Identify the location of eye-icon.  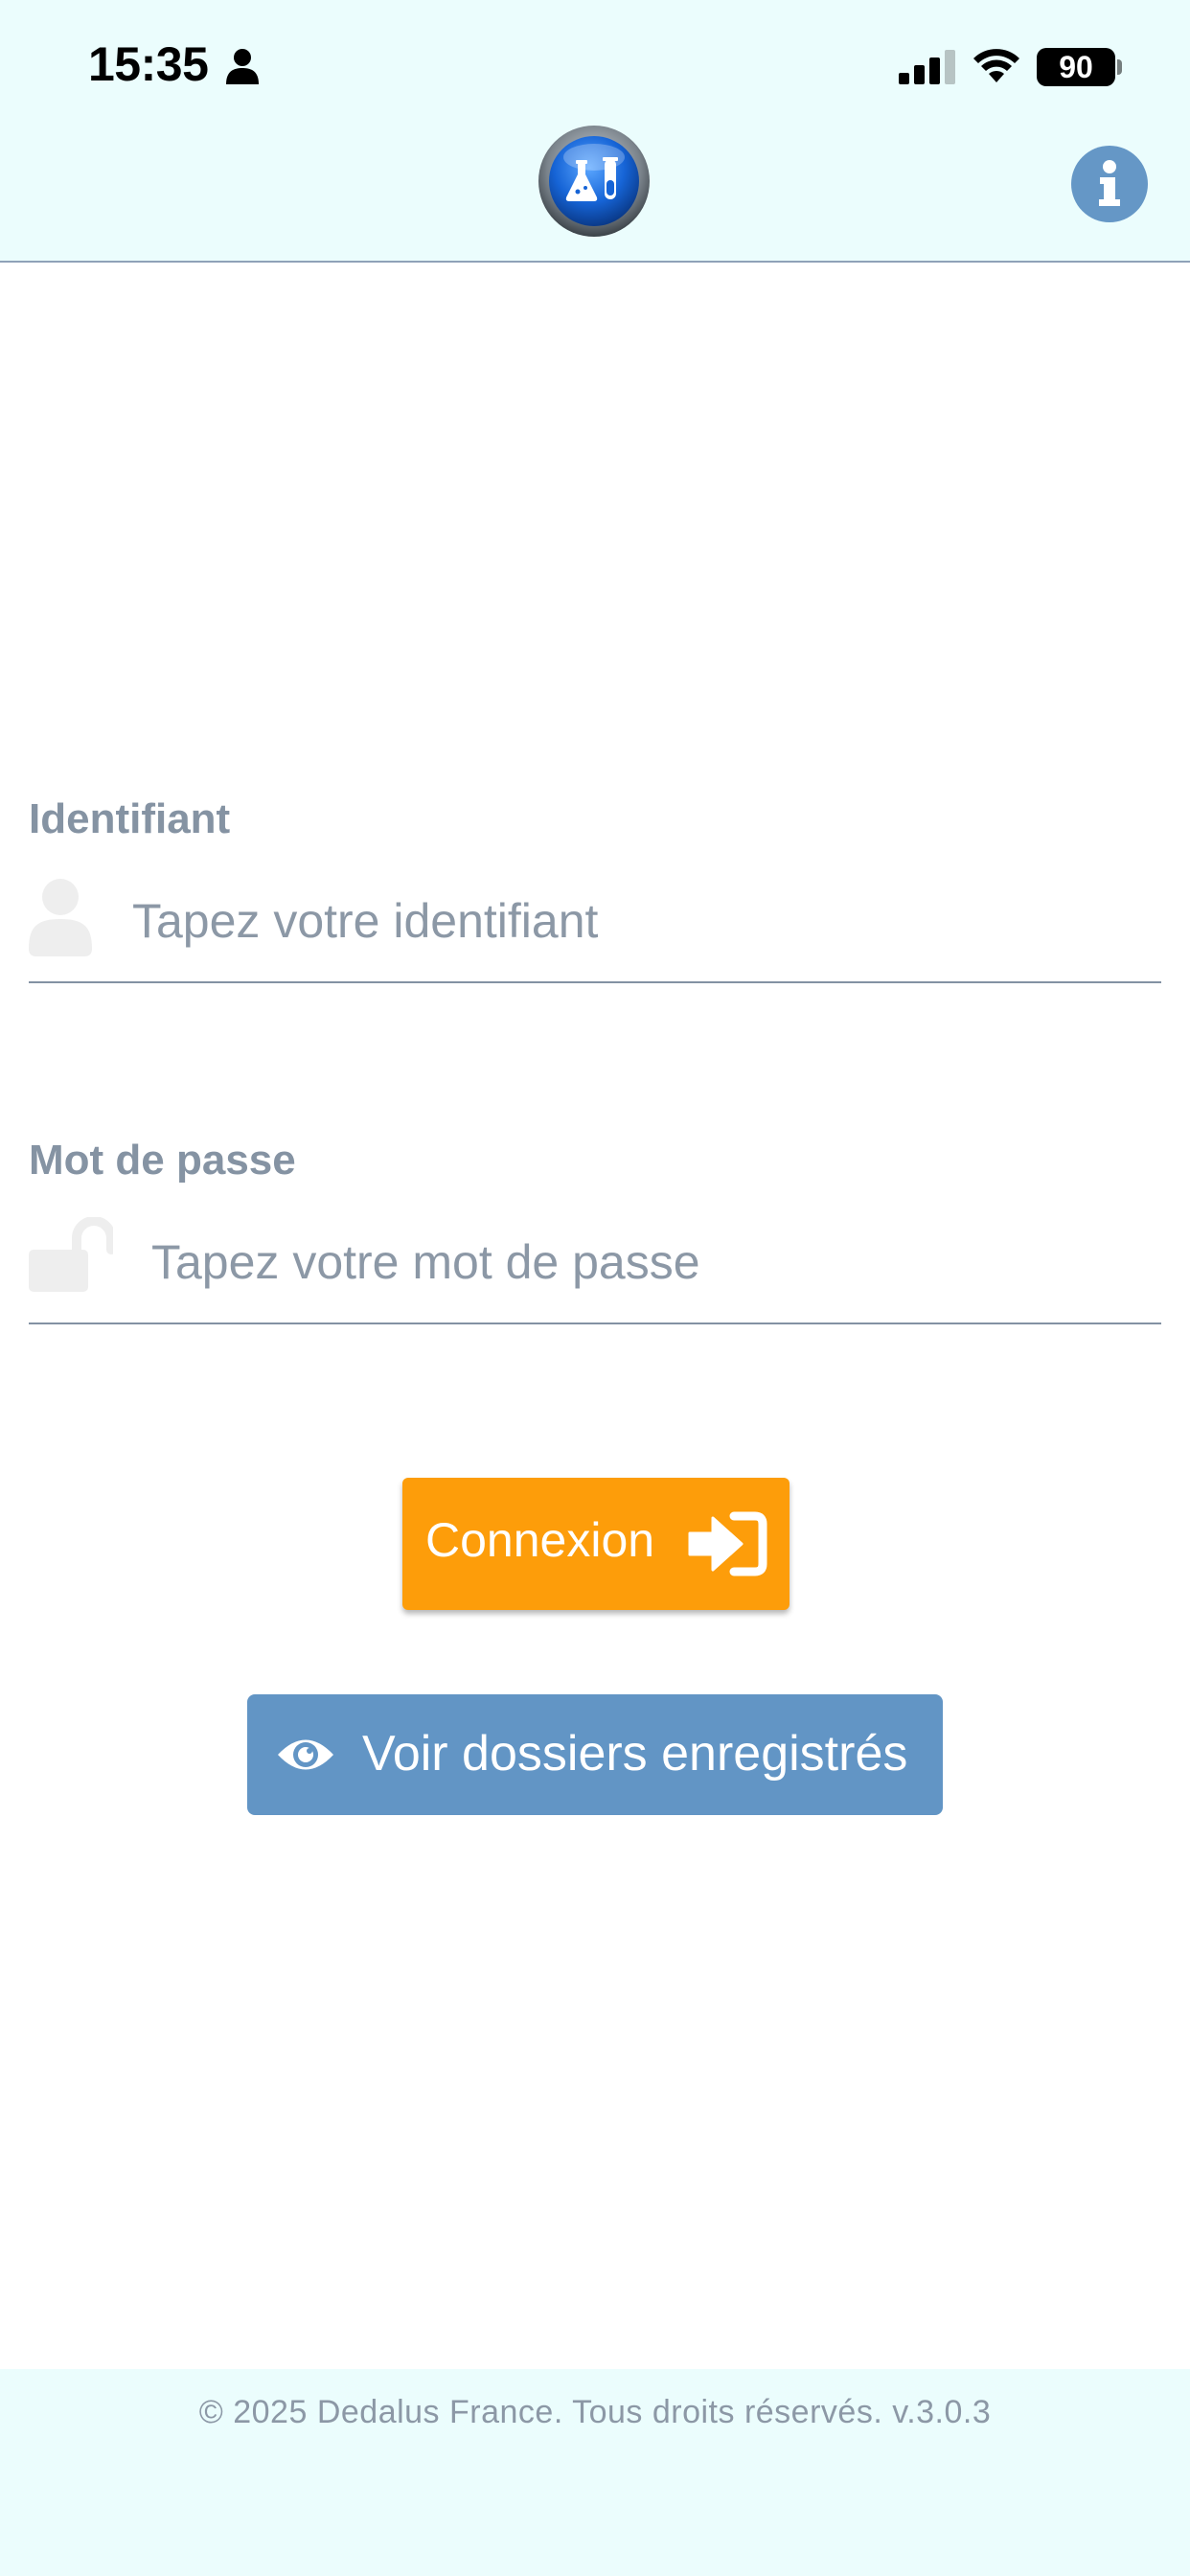
(305, 1754).